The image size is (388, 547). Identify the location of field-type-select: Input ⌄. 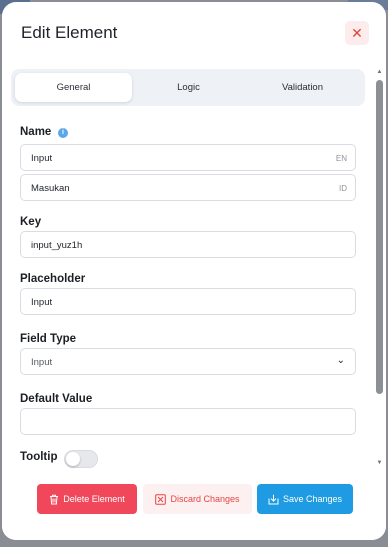
(188, 361).